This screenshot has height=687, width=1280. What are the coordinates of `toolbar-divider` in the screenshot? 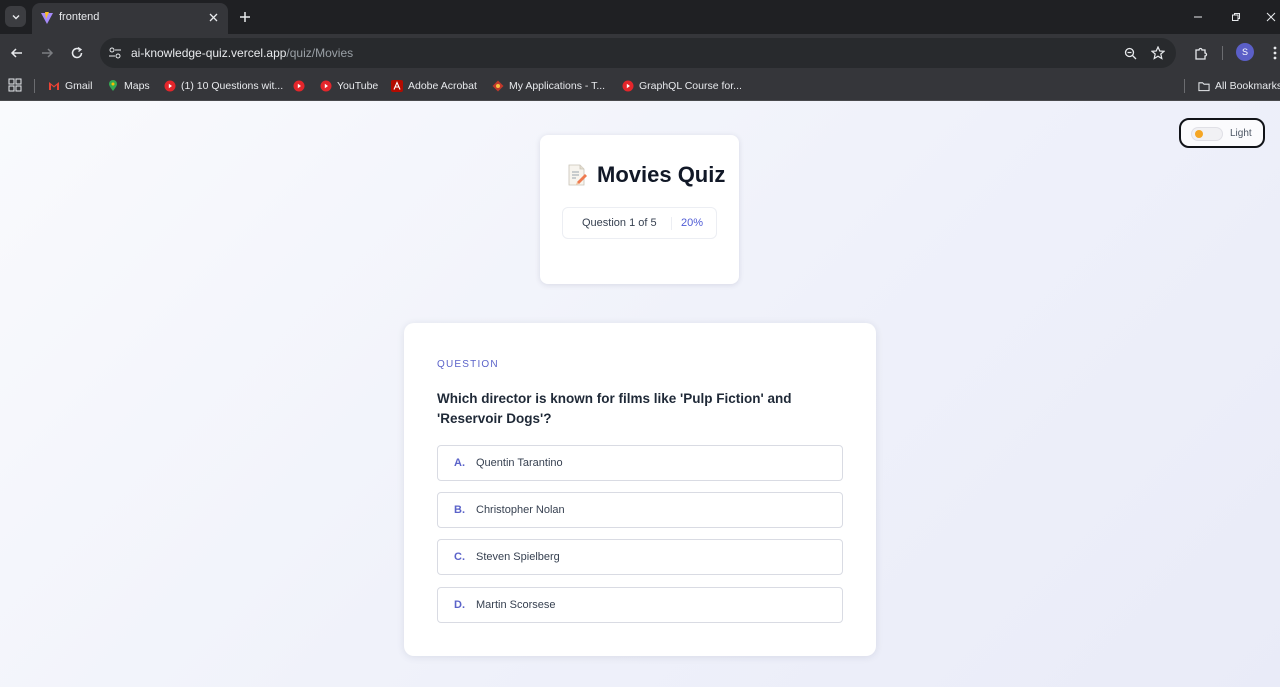 It's located at (1222, 53).